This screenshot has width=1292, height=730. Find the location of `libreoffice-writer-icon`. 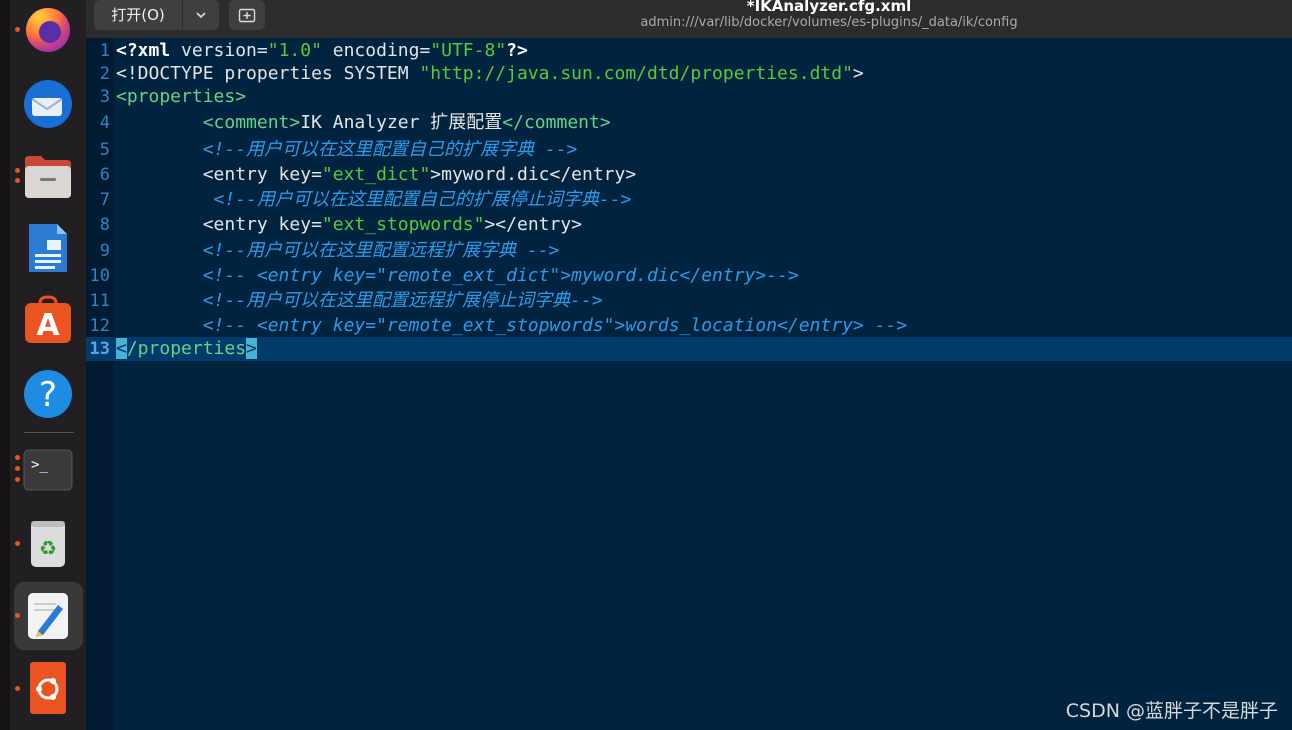

libreoffice-writer-icon is located at coordinates (48, 248).